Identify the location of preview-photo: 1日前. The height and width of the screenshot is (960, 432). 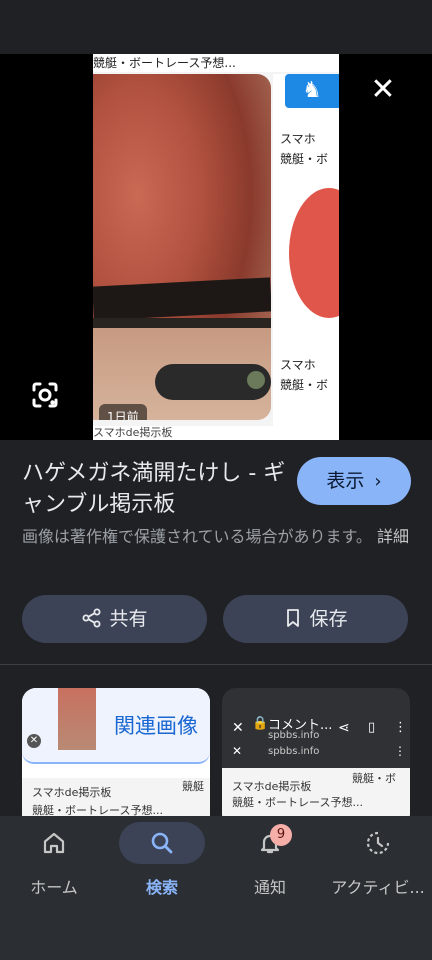
(182, 247).